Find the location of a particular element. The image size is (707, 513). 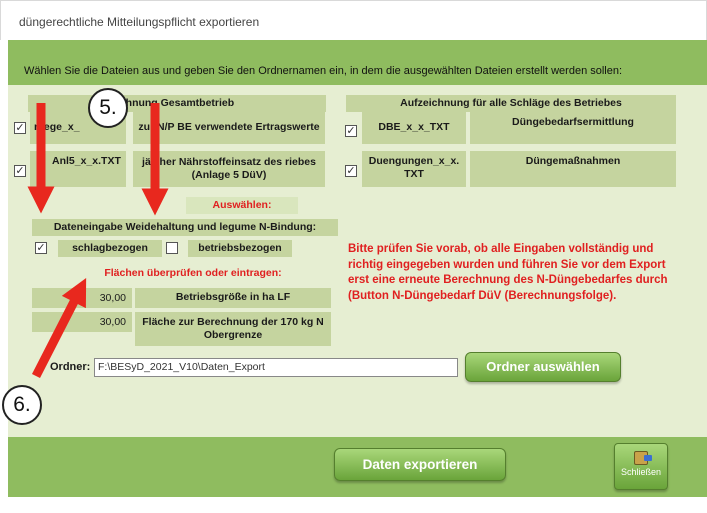

file-anl5: Anl5_x_x.TXT is located at coordinates (78, 169).